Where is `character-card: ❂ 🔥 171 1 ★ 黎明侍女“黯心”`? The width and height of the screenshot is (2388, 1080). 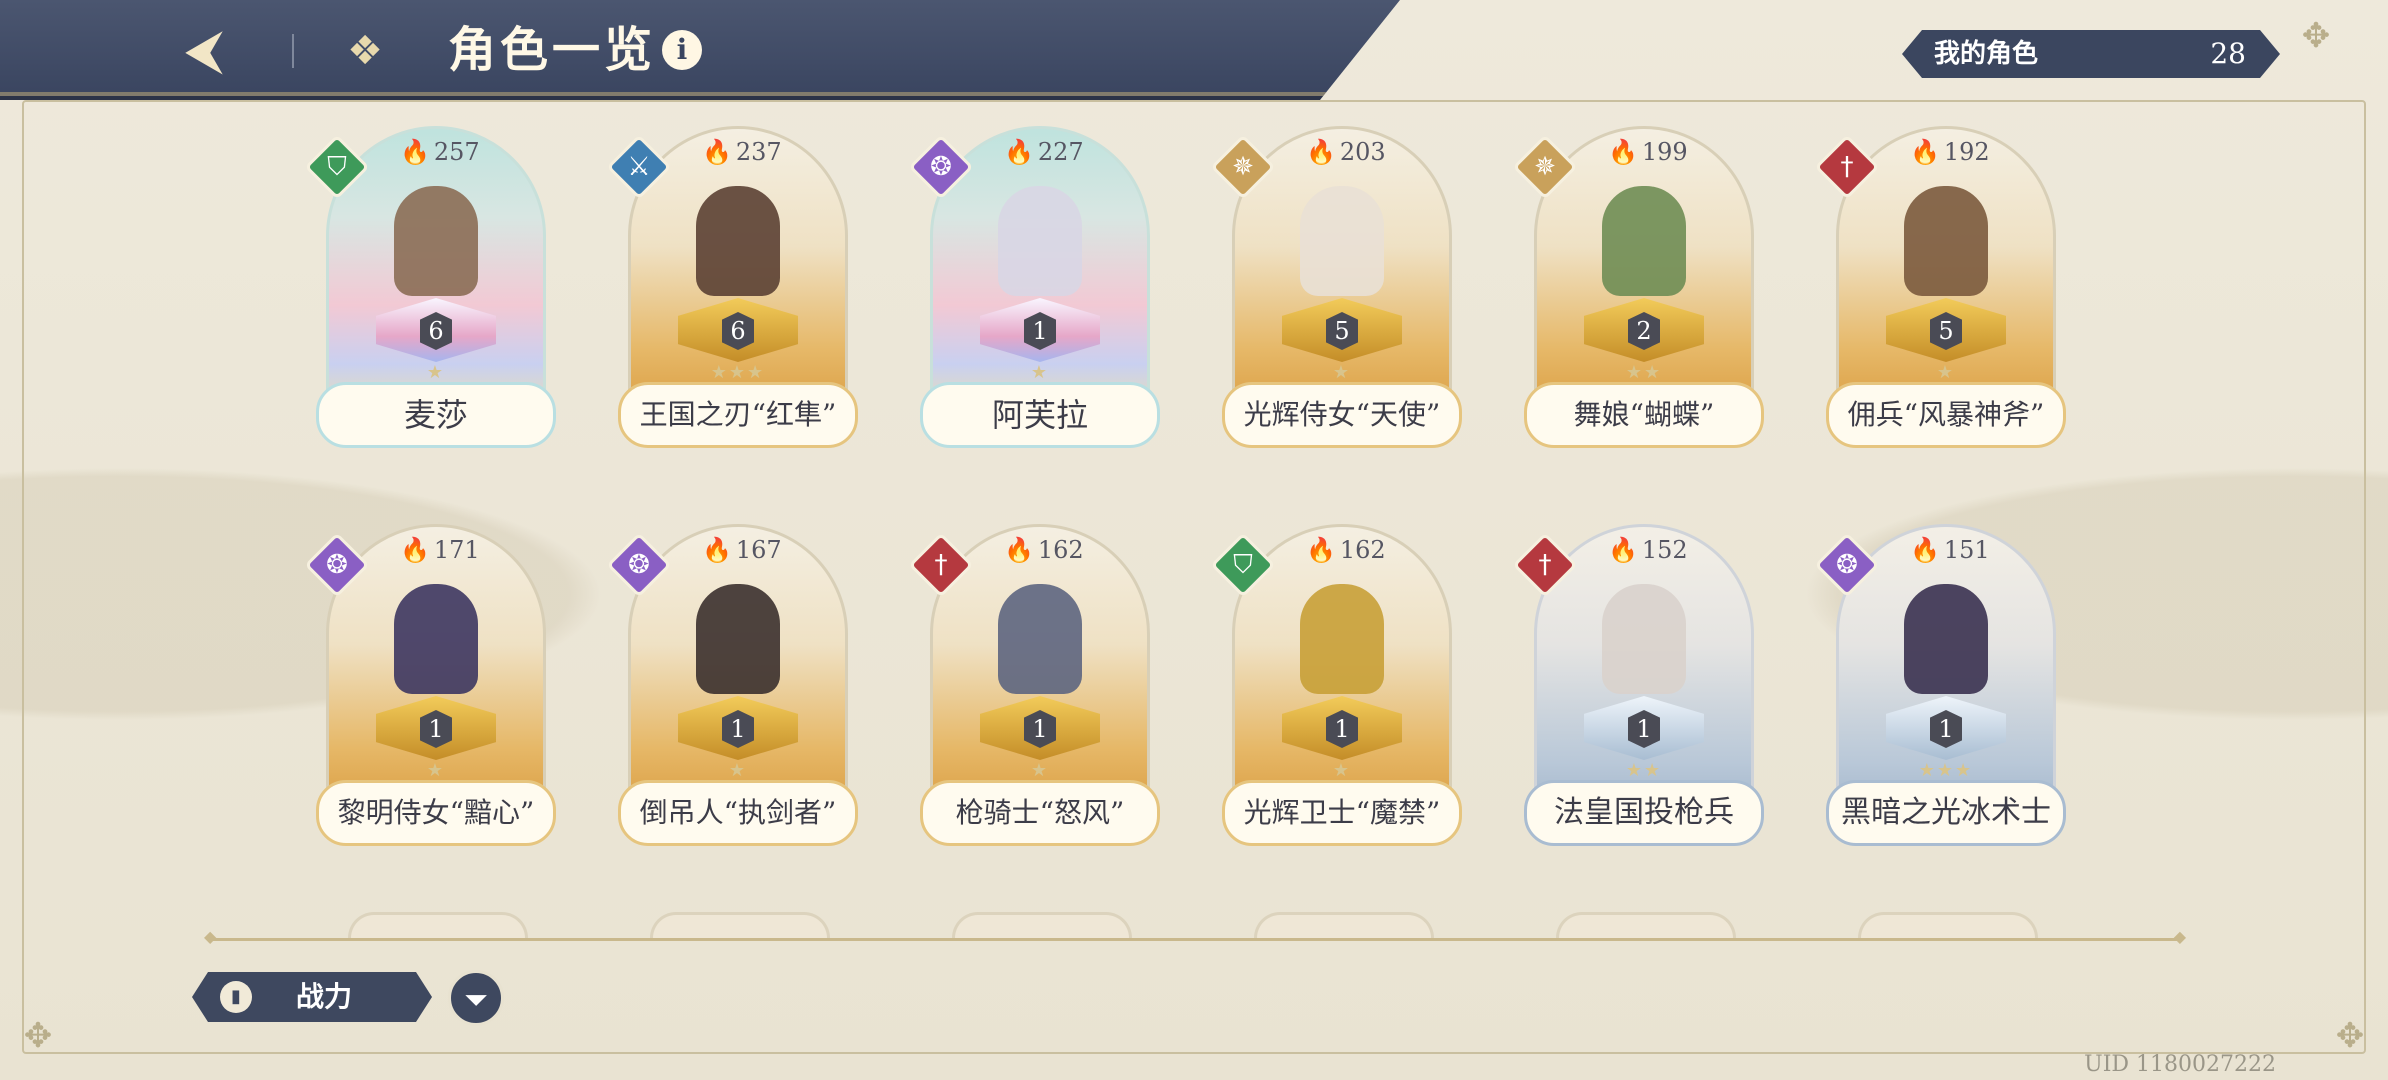
character-card: ❂ 🔥 171 1 ★ 黎明侍女“黯心” is located at coordinates (430, 689).